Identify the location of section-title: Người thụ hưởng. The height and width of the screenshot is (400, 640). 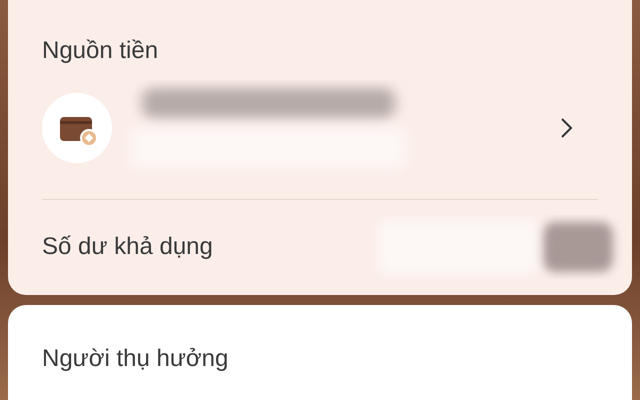
(136, 359).